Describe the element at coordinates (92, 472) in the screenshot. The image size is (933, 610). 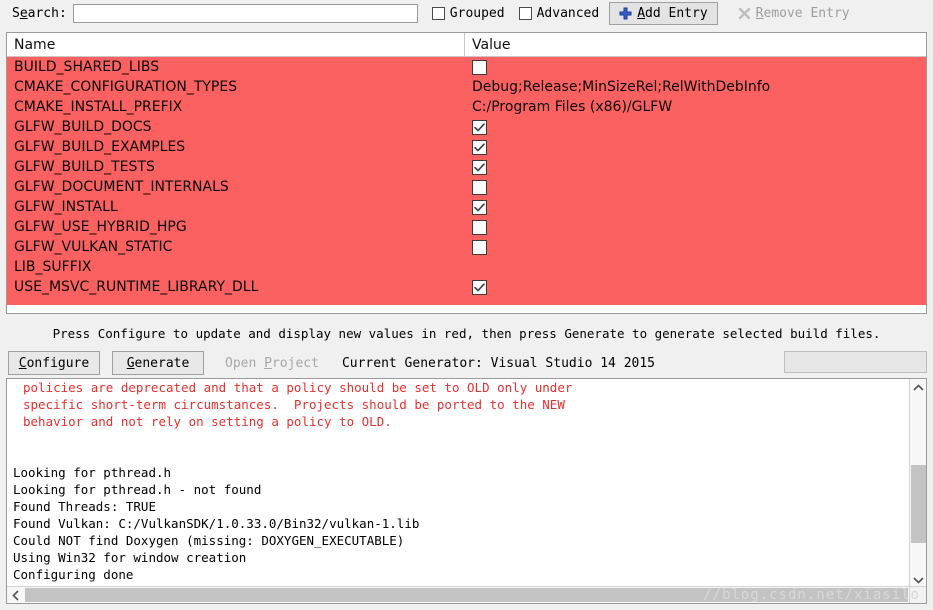
I see `log-line: Looking for pthread.h` at that location.